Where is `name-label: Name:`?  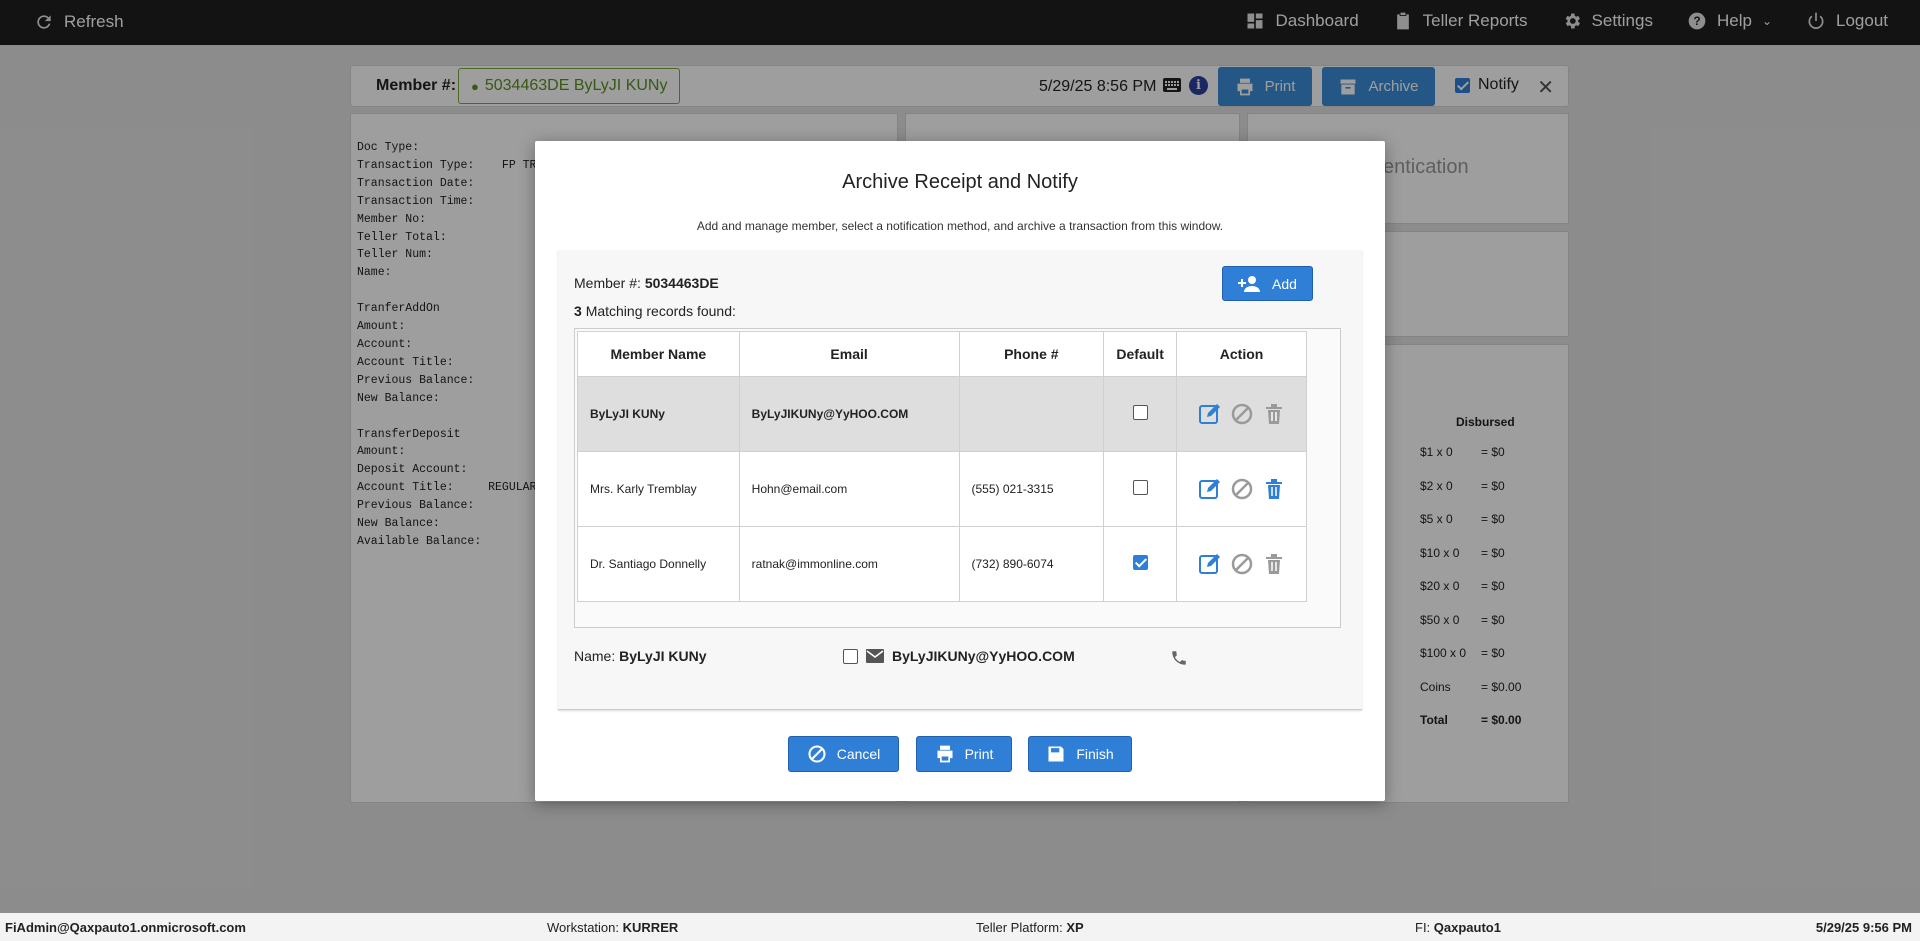
name-label: Name: is located at coordinates (595, 656).